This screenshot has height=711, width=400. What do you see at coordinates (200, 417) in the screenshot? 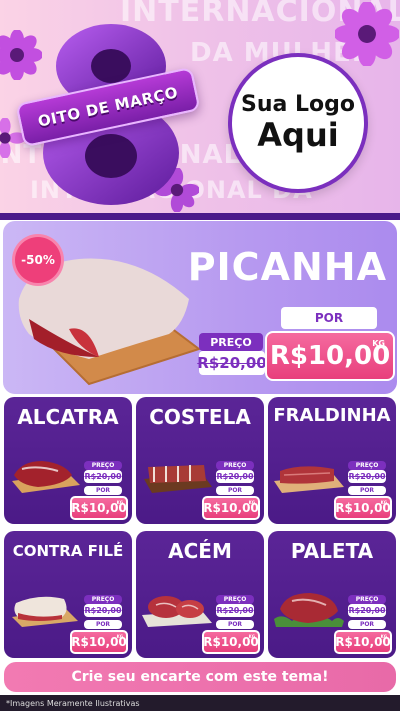
I see `product-name: COSTELA` at bounding box center [200, 417].